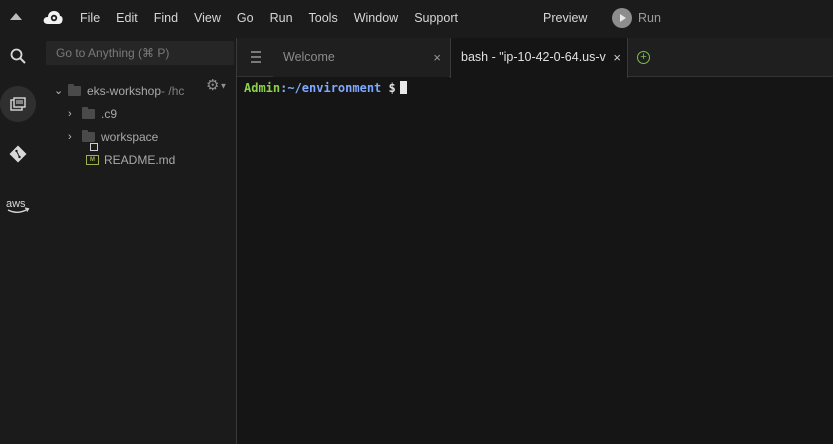 This screenshot has width=833, height=444. Describe the element at coordinates (309, 57) in the screenshot. I see `tab-label: Welcome` at that location.